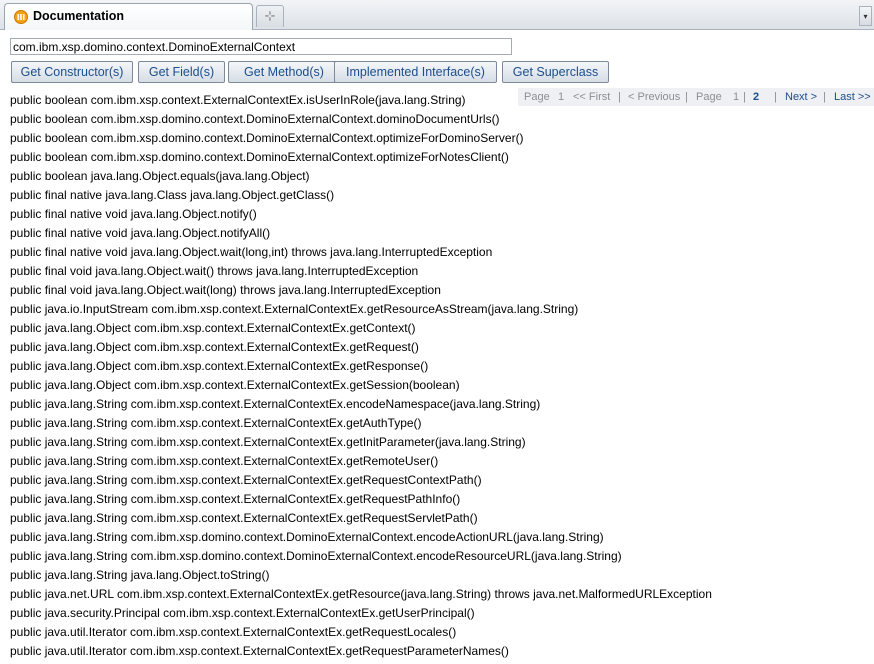  I want to click on pager-first-link: << First, so click(591, 97).